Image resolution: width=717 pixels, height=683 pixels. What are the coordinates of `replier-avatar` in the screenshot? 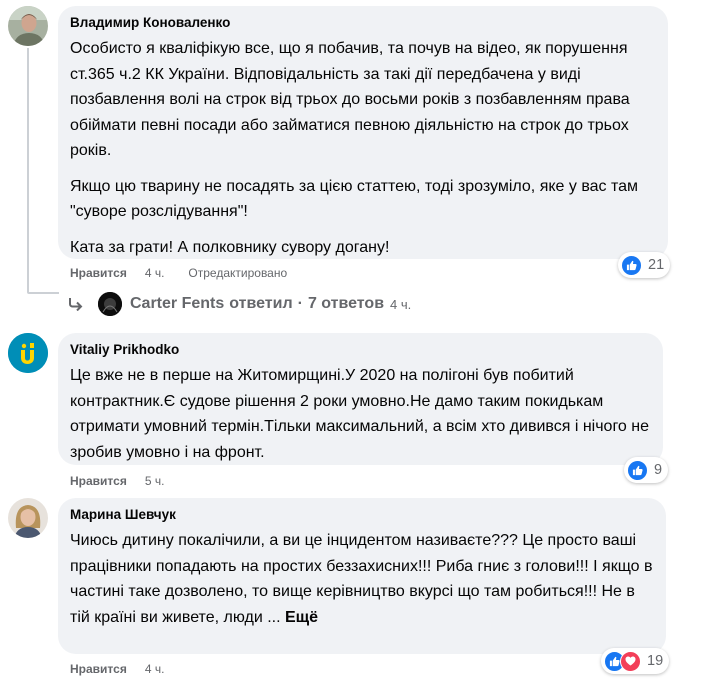 It's located at (110, 304).